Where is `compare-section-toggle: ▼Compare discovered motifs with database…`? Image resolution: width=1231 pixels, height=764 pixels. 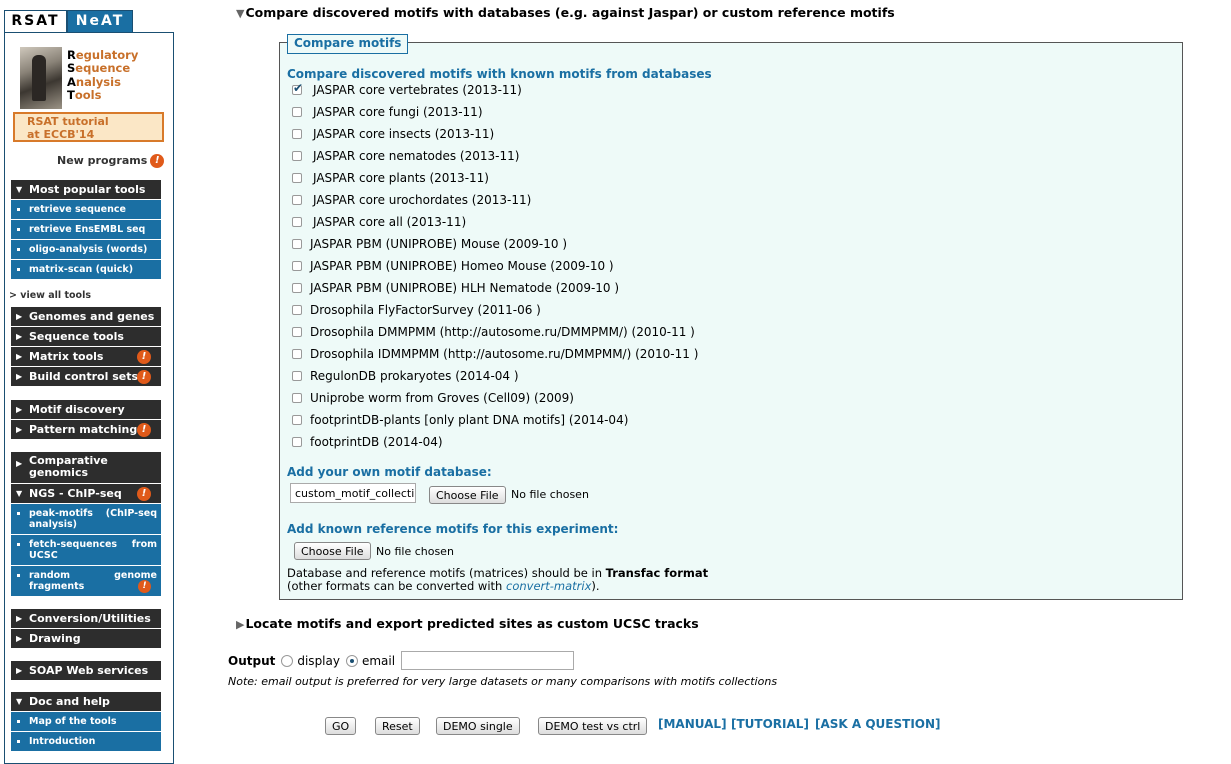
compare-section-toggle: ▼Compare discovered motifs with database… is located at coordinates (565, 12).